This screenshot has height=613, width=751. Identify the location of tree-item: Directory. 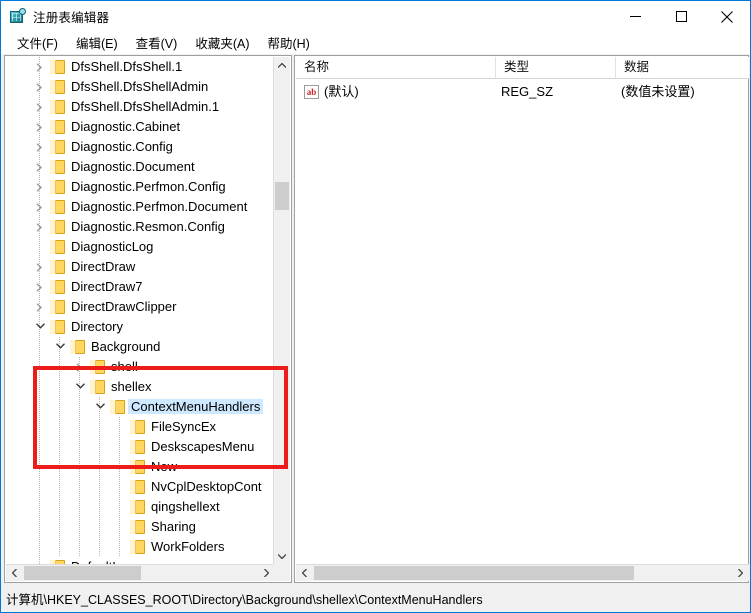
(140, 327).